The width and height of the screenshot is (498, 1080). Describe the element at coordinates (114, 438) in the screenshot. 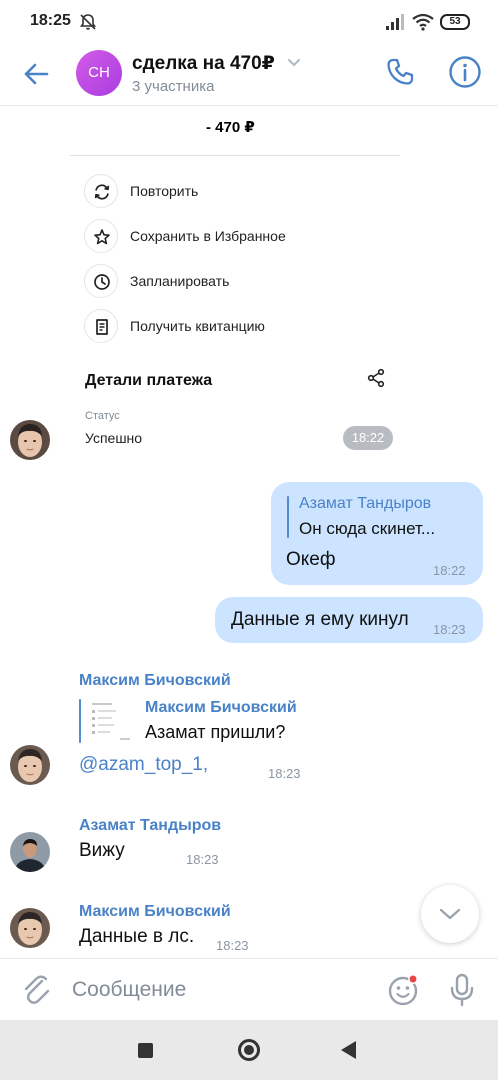

I see `payment-status-value: Успешно` at that location.